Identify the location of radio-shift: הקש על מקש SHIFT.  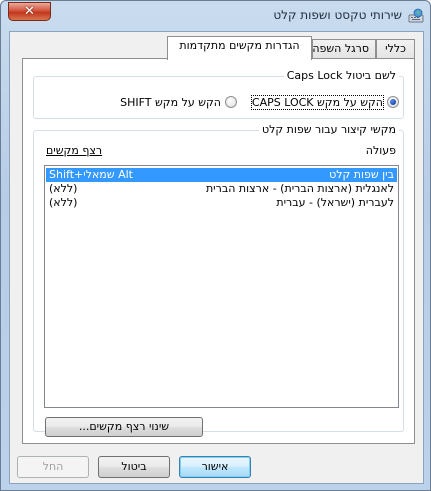
(178, 102).